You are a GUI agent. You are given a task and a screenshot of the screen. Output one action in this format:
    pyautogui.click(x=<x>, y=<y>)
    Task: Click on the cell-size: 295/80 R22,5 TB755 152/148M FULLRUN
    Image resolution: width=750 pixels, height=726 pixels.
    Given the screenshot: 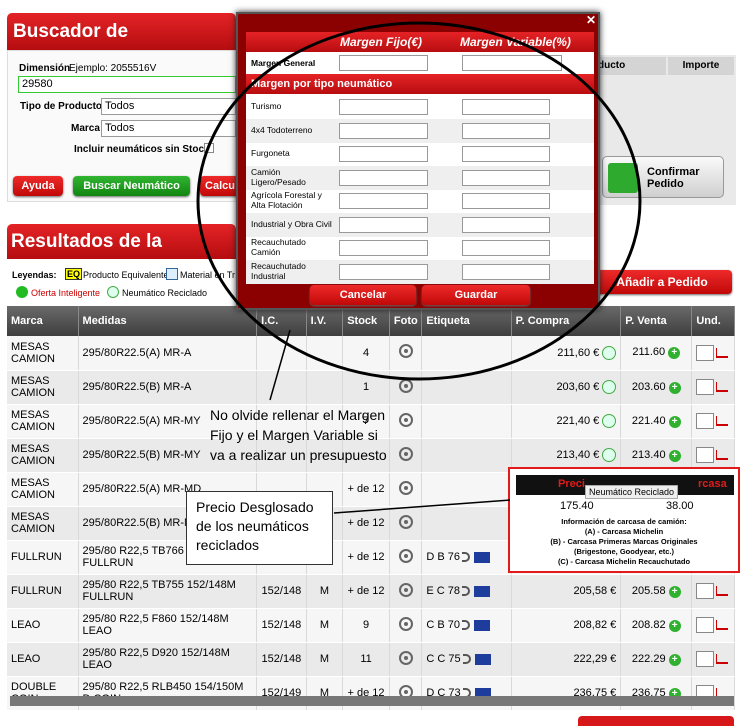 What is the action you would take?
    pyautogui.click(x=168, y=591)
    